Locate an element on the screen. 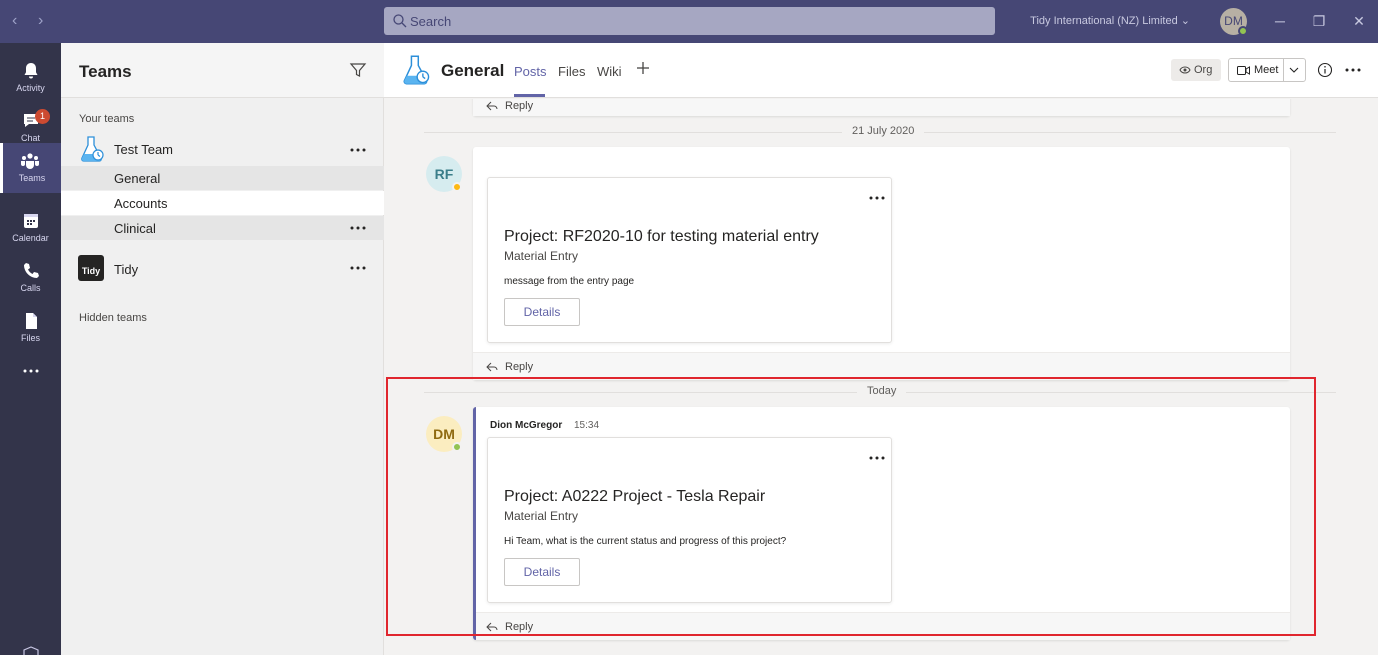 This screenshot has height=655, width=1378. back-arrow-icon: ‹ is located at coordinates (14, 21).